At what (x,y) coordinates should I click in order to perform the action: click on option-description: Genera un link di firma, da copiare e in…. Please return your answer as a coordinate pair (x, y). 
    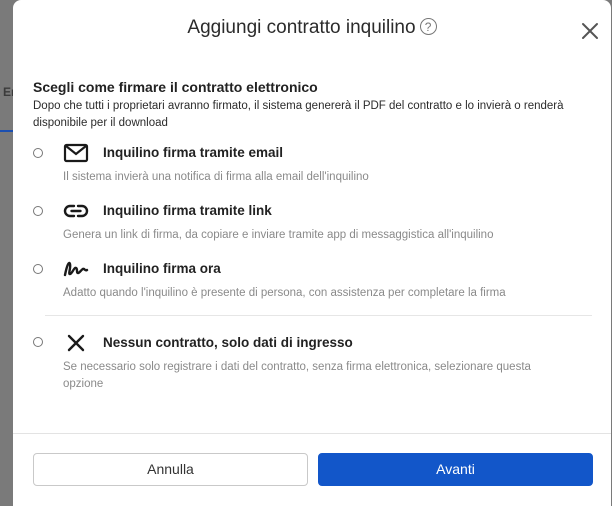
    Looking at the image, I should click on (278, 235).